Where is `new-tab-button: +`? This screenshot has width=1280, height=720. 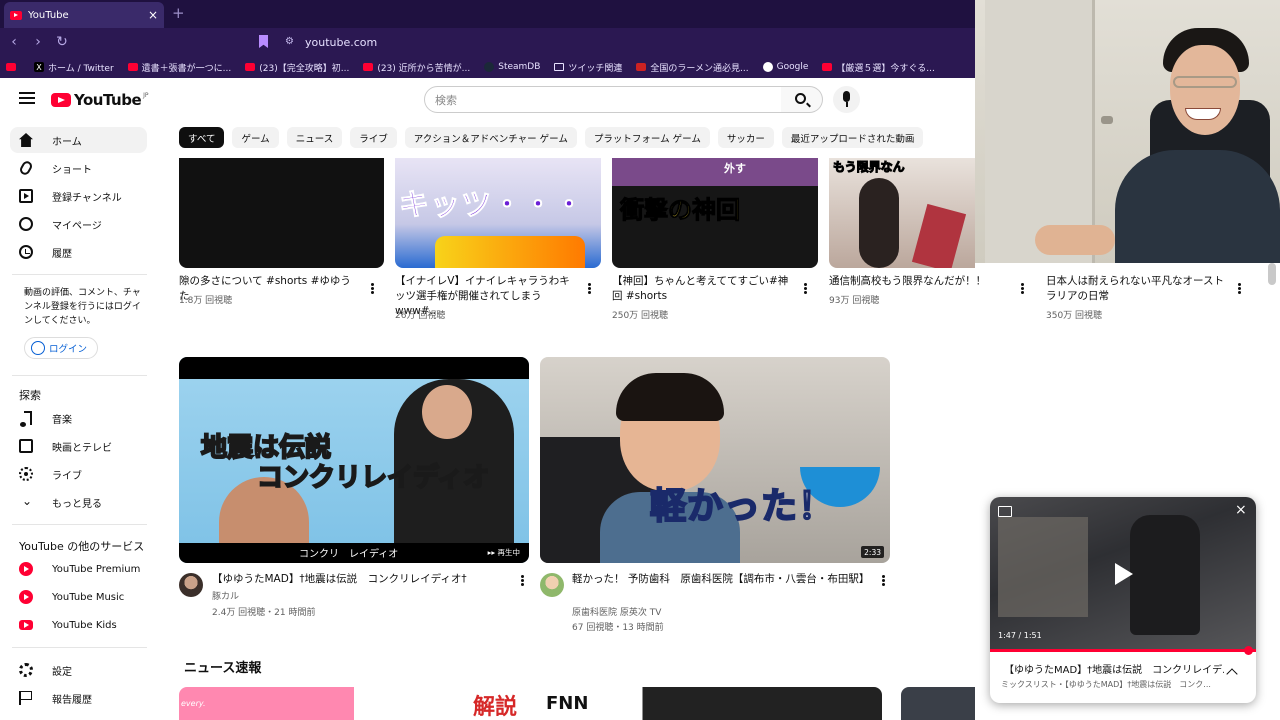
new-tab-button: + is located at coordinates (178, 13).